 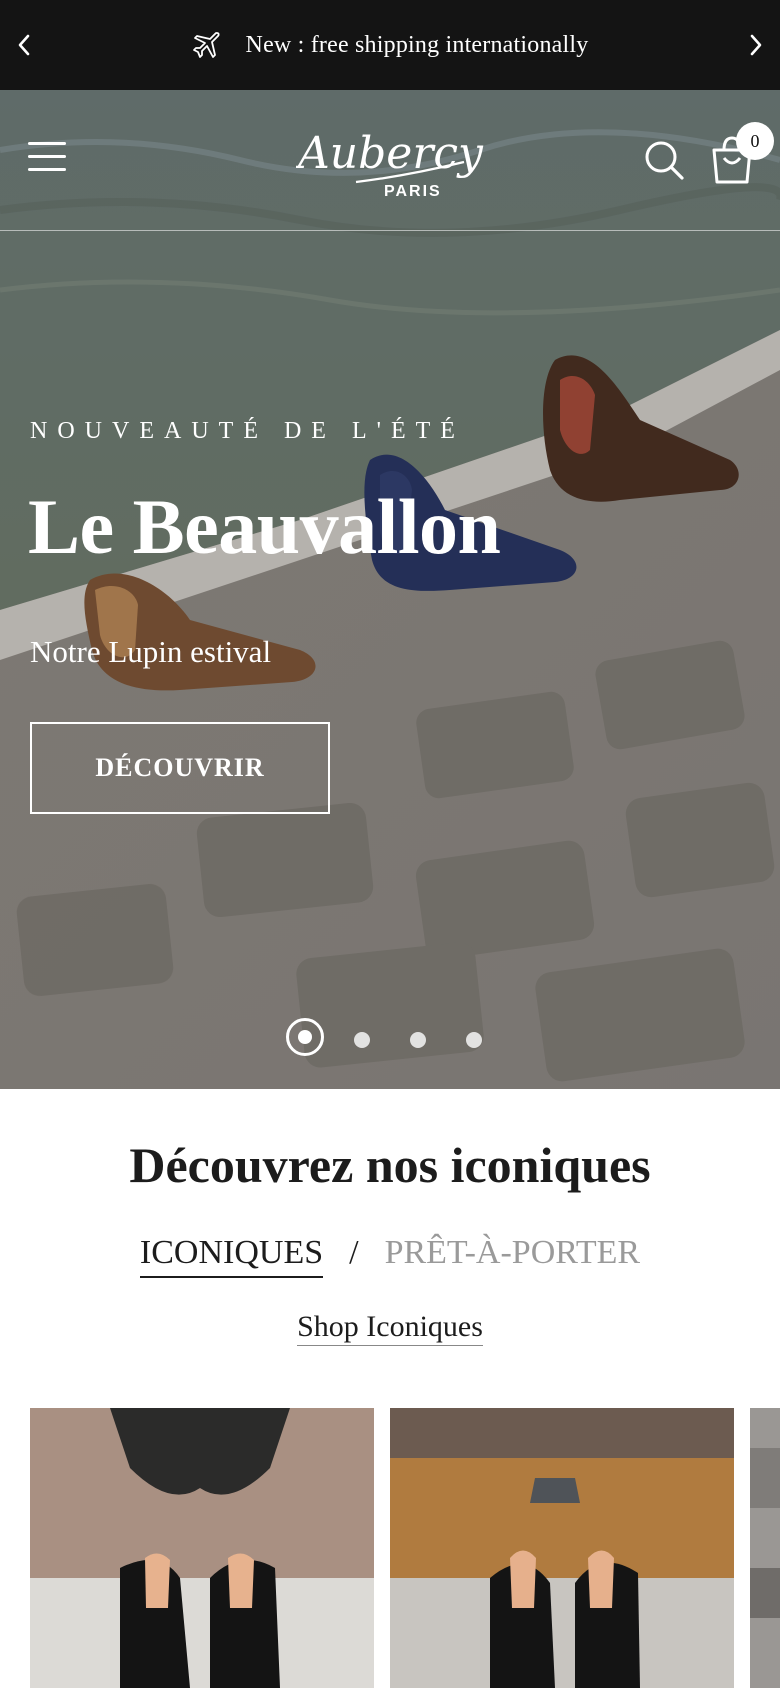 What do you see at coordinates (48, 158) in the screenshot?
I see `menu-button` at bounding box center [48, 158].